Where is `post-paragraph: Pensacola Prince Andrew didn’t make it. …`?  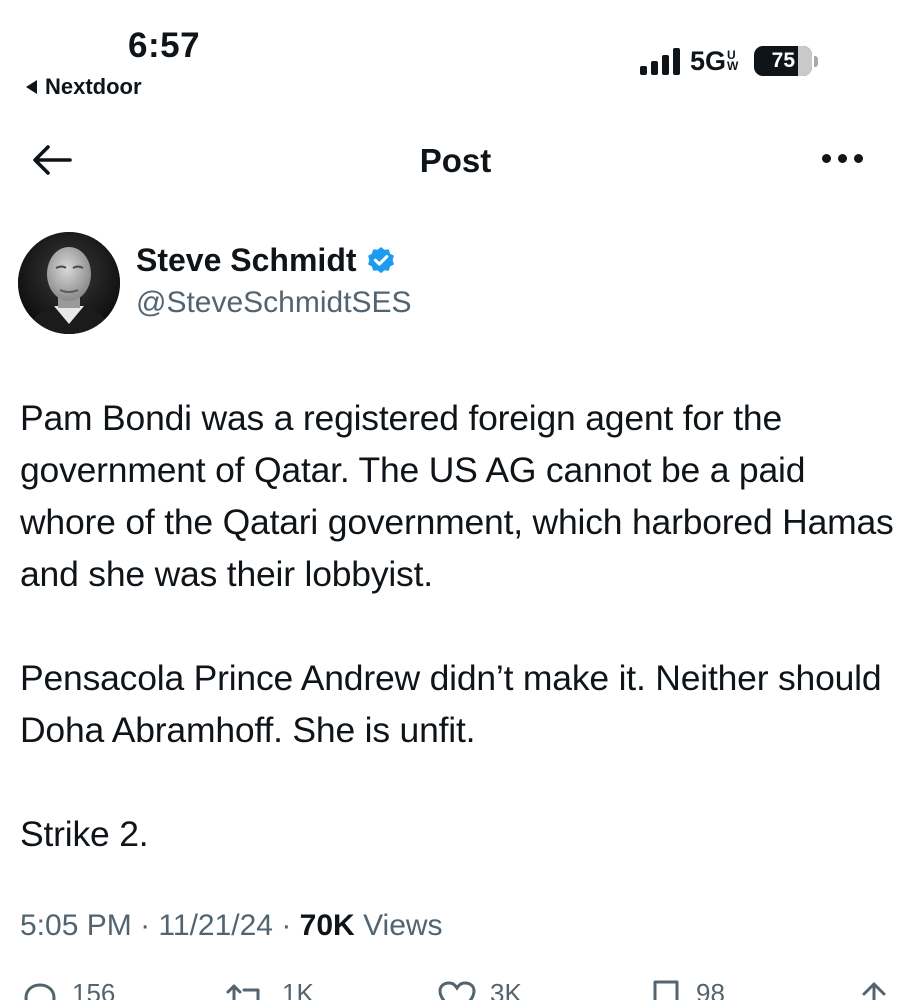
post-paragraph: Pensacola Prince Andrew didn’t make it. … is located at coordinates (451, 704).